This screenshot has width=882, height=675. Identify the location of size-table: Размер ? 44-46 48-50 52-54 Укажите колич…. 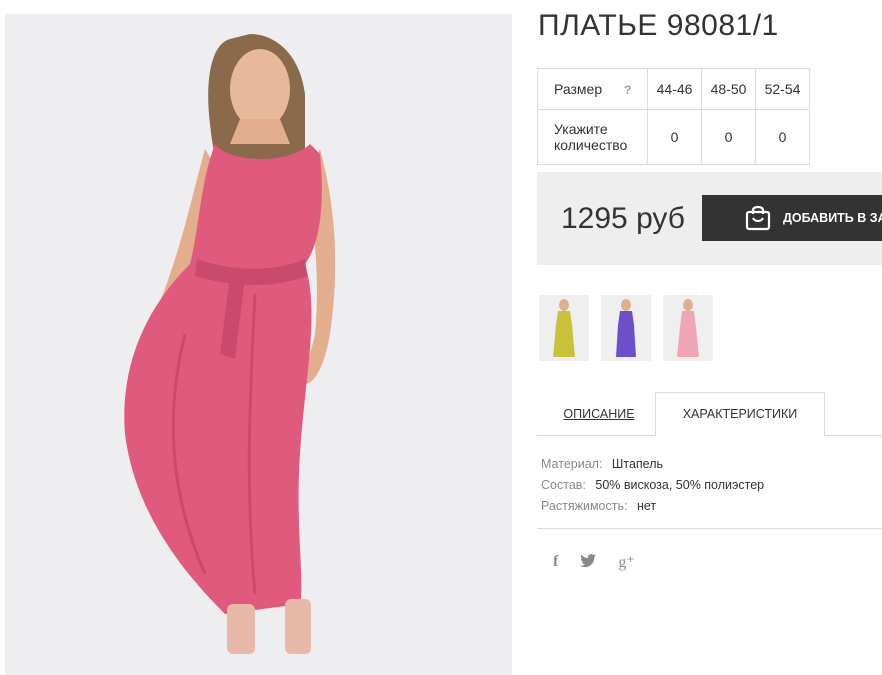
(673, 116).